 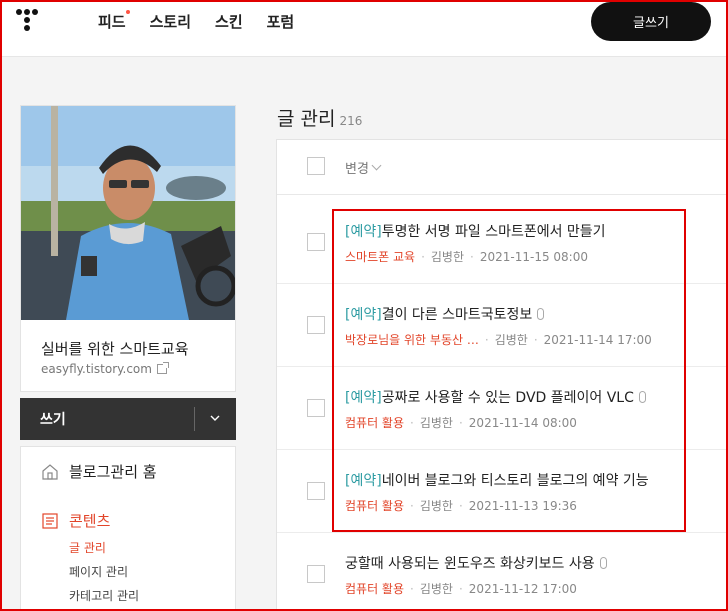 I want to click on post-meta: 컴퓨터 활용 · 김병한 · 2021-11-12 17:00, so click(x=461, y=589).